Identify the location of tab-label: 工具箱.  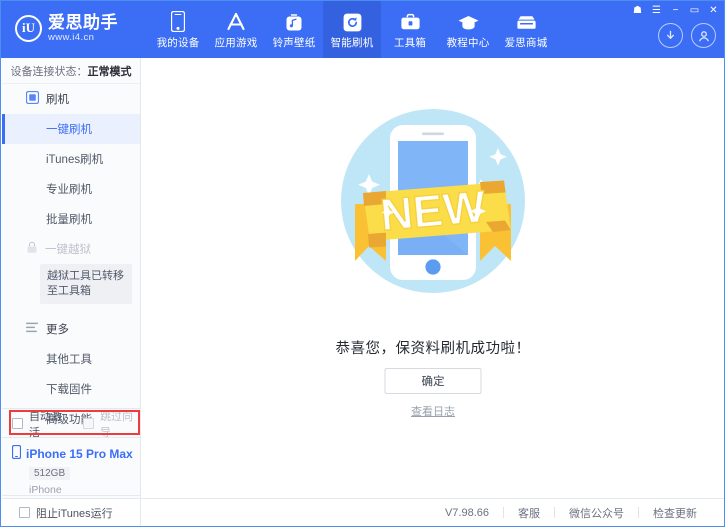
(410, 42).